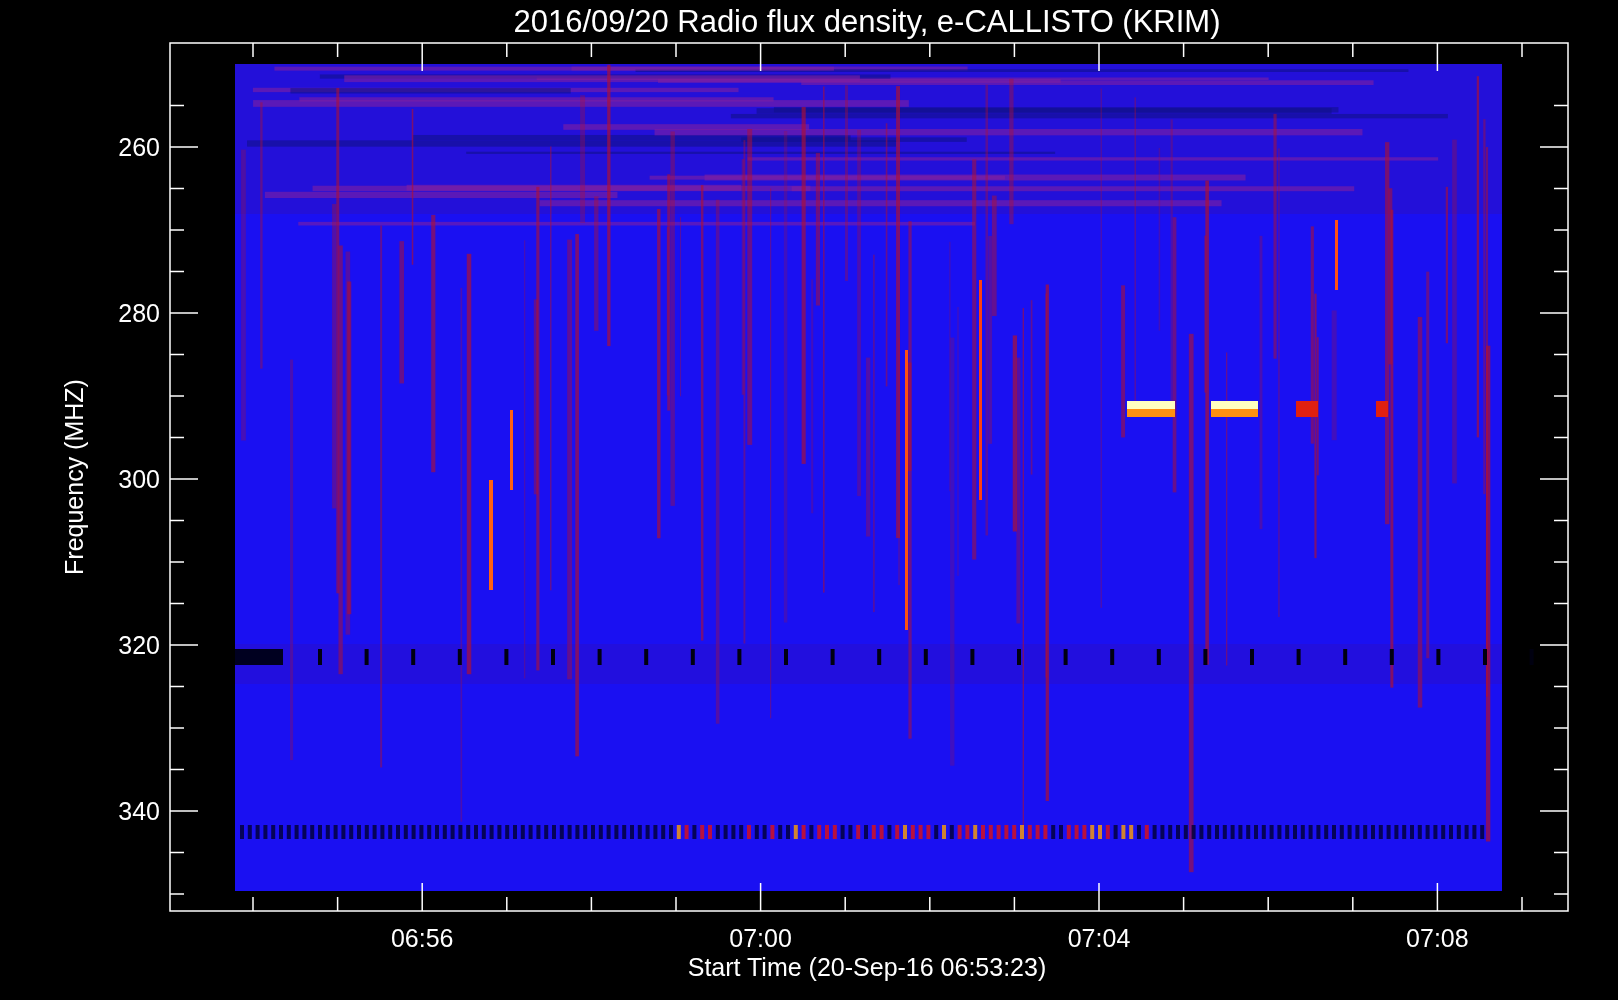 This screenshot has height=1000, width=1618. Describe the element at coordinates (1437, 938) in the screenshot. I see `x-tick-label: 07:08` at that location.